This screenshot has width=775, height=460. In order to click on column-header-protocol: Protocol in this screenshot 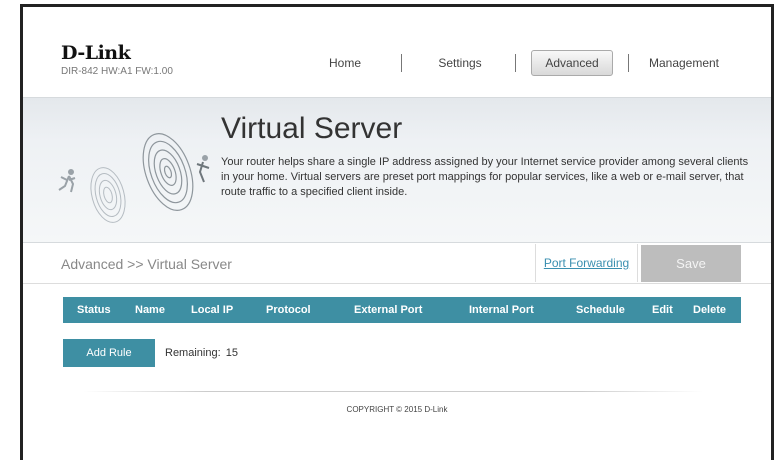, I will do `click(288, 310)`.